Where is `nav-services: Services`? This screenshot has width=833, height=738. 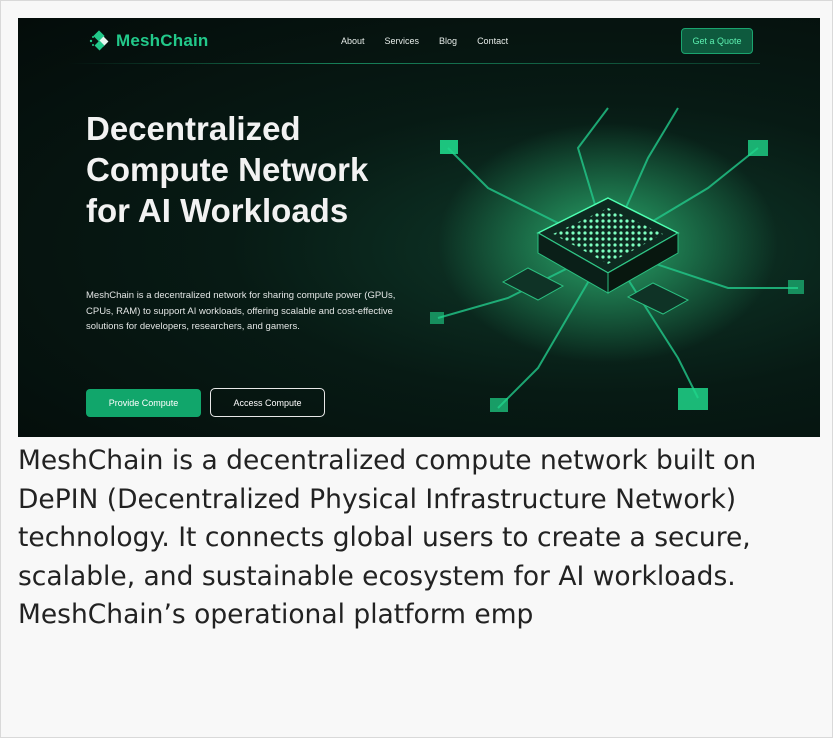 nav-services: Services is located at coordinates (402, 41).